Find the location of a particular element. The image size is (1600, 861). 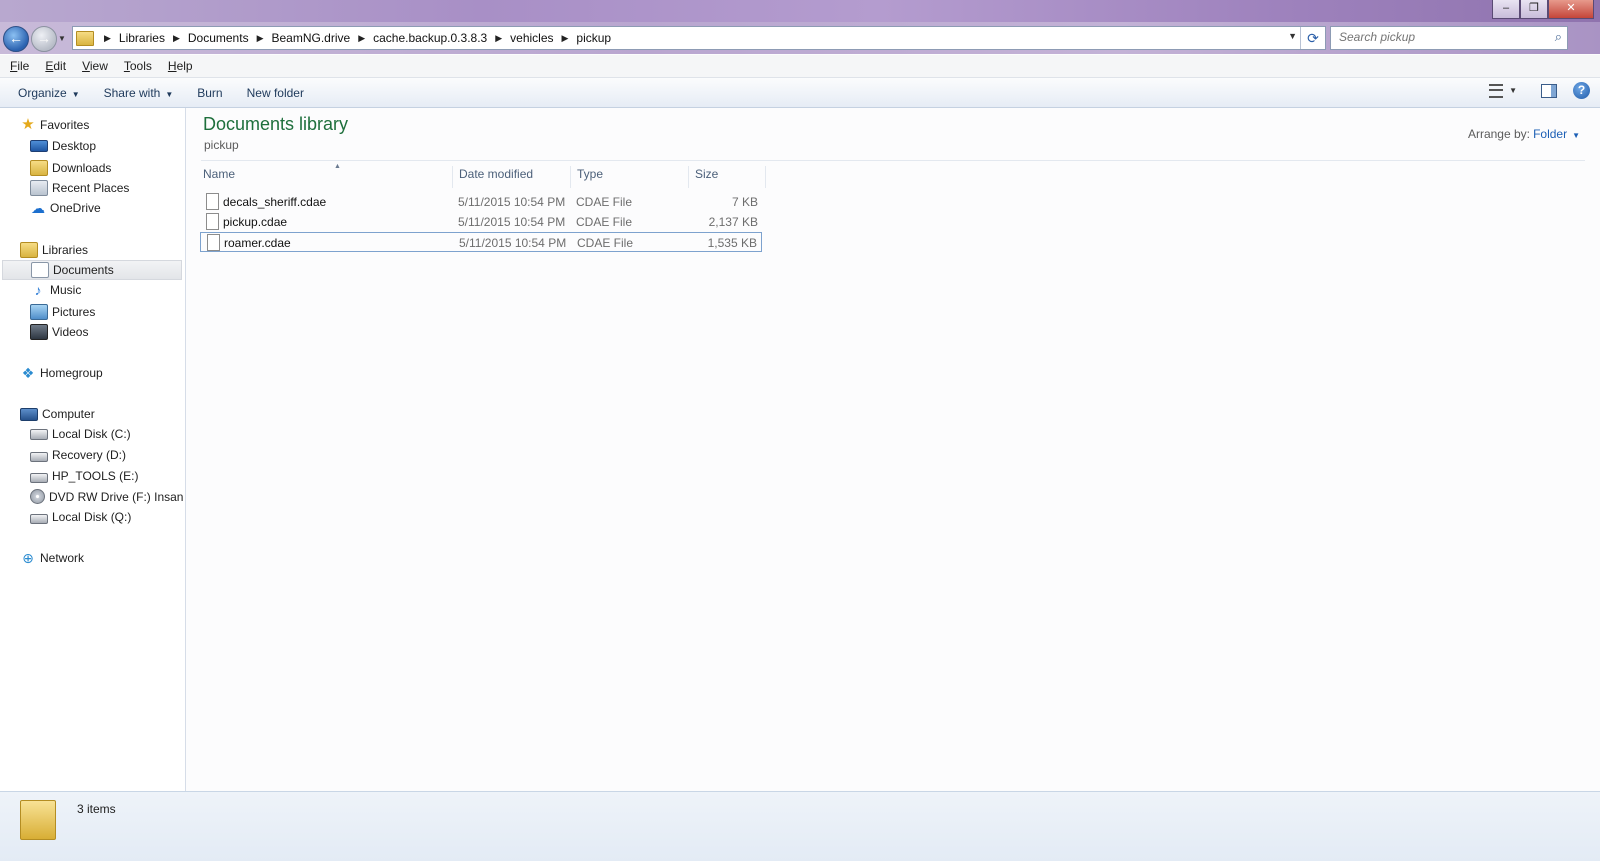

close-button: ✕ is located at coordinates (1571, 9).